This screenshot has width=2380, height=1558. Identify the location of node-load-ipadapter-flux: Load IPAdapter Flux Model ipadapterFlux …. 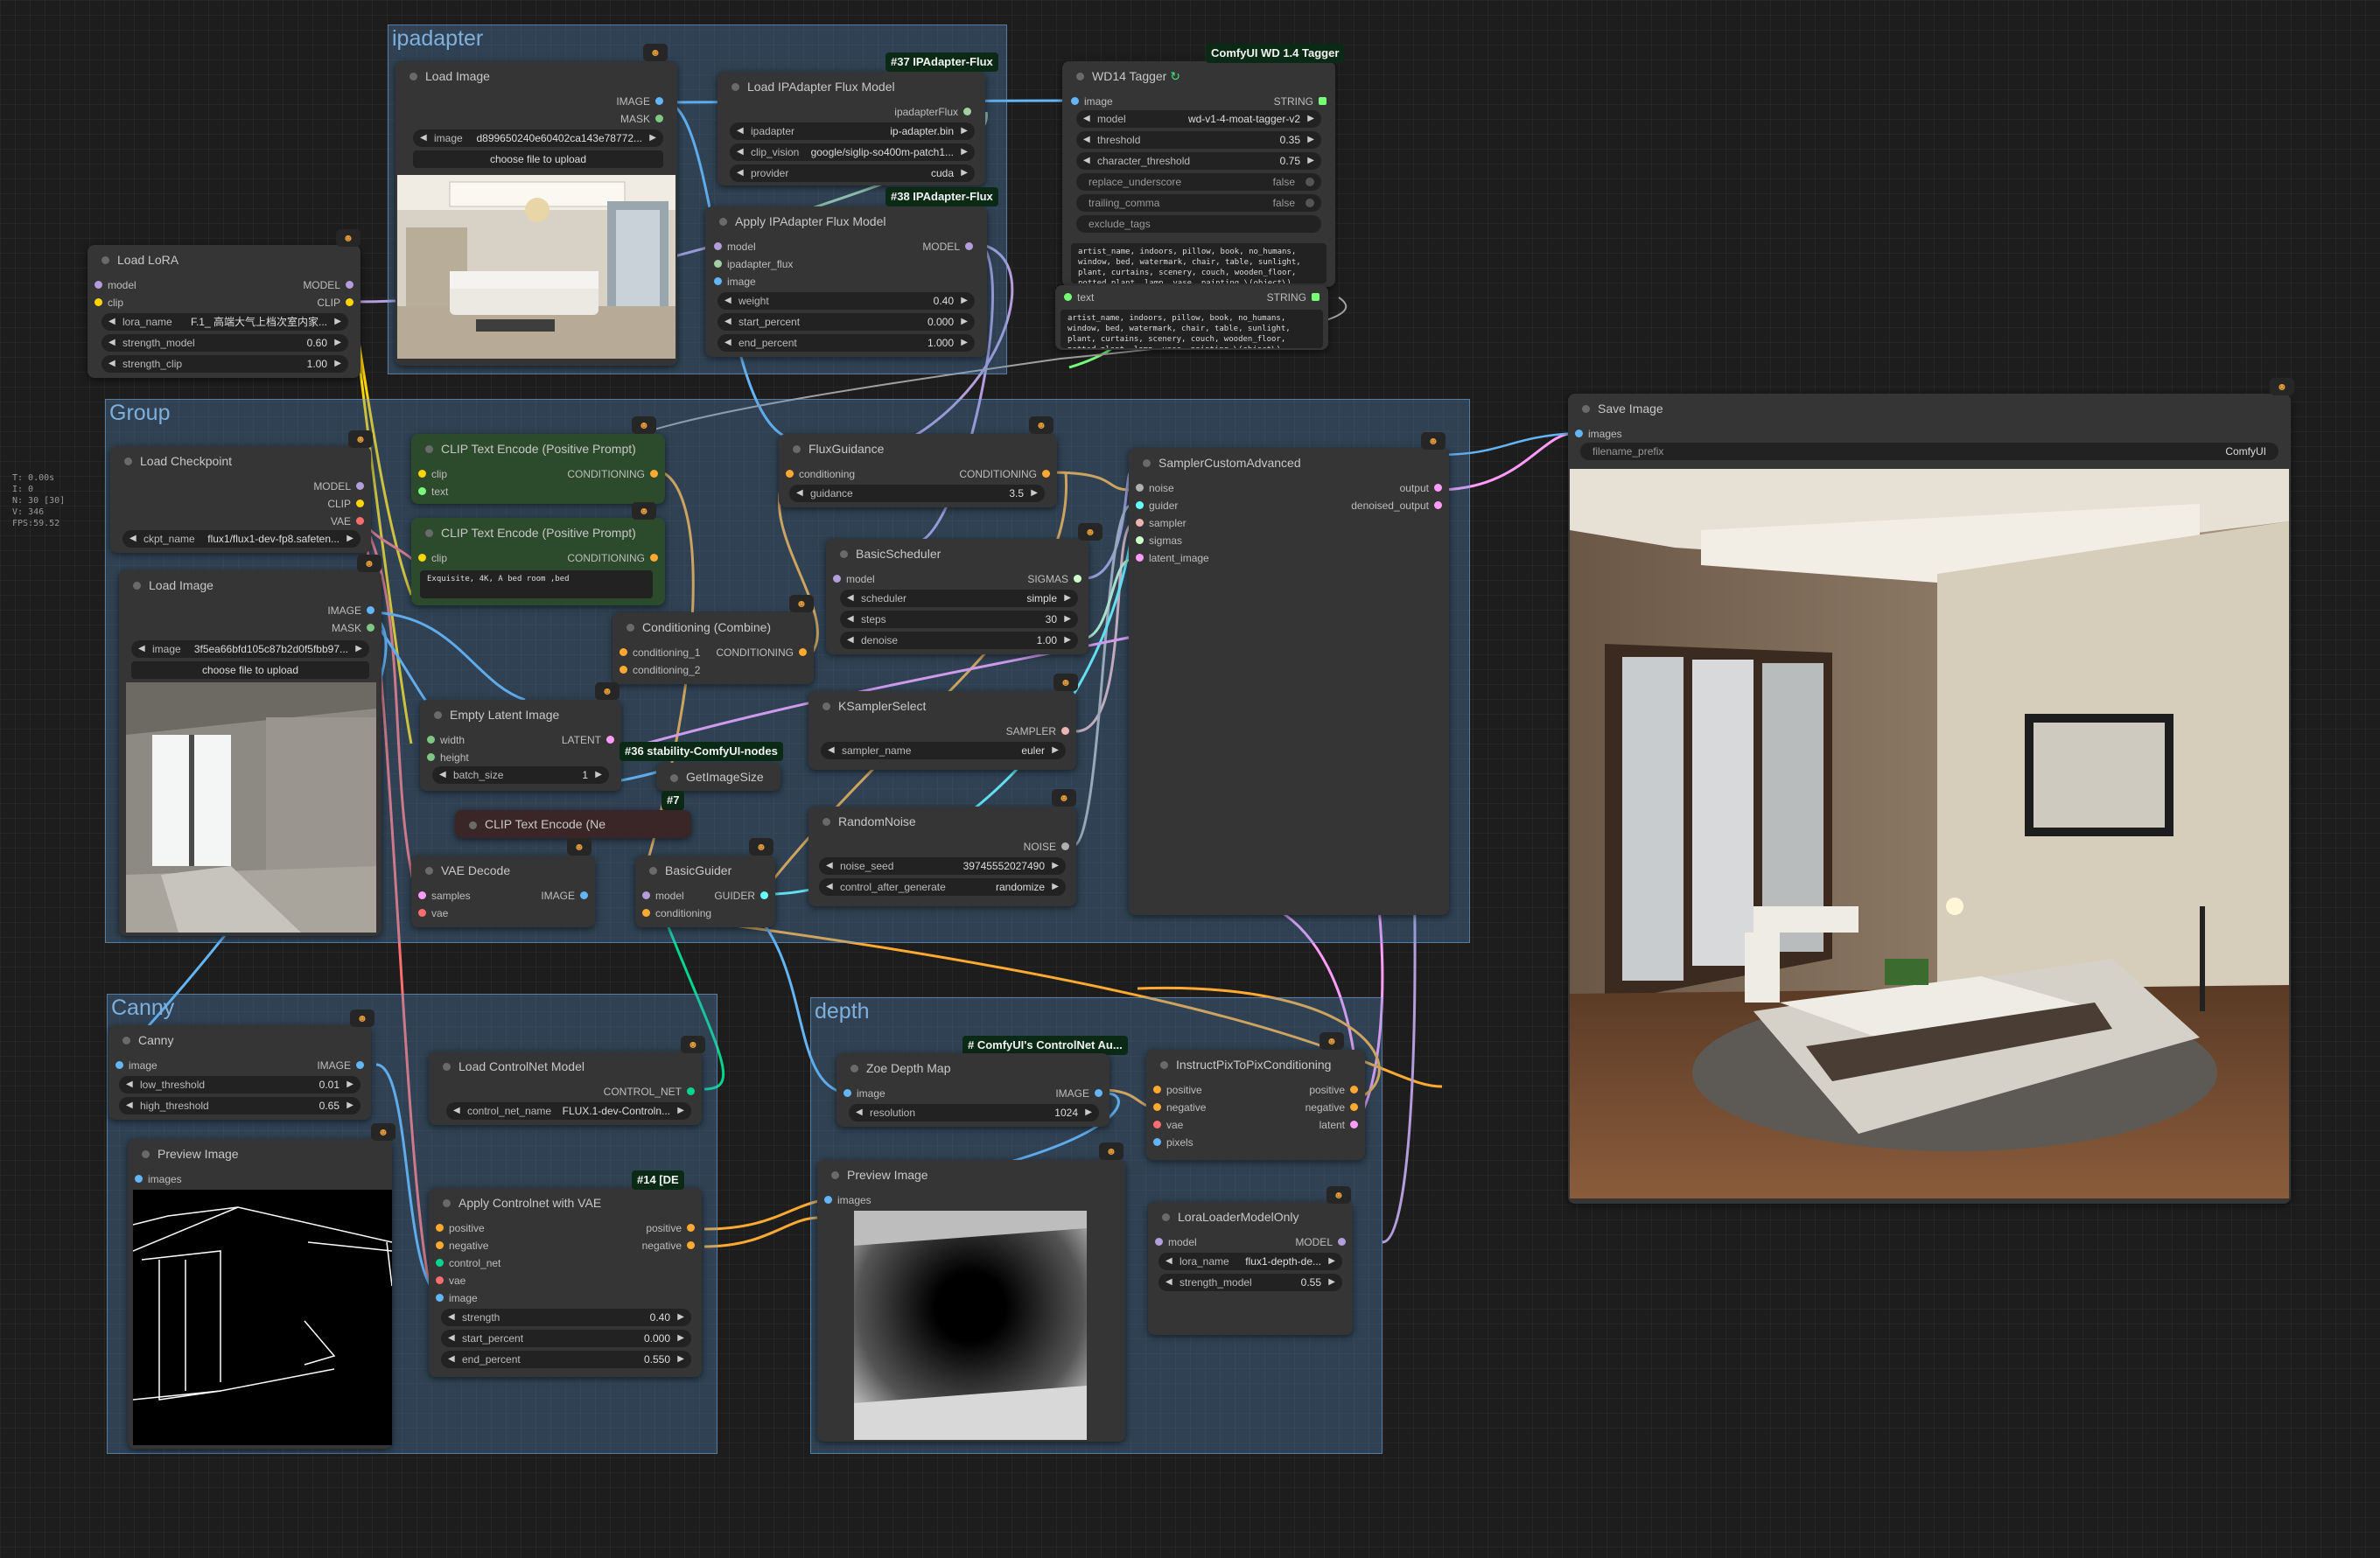
(851, 129).